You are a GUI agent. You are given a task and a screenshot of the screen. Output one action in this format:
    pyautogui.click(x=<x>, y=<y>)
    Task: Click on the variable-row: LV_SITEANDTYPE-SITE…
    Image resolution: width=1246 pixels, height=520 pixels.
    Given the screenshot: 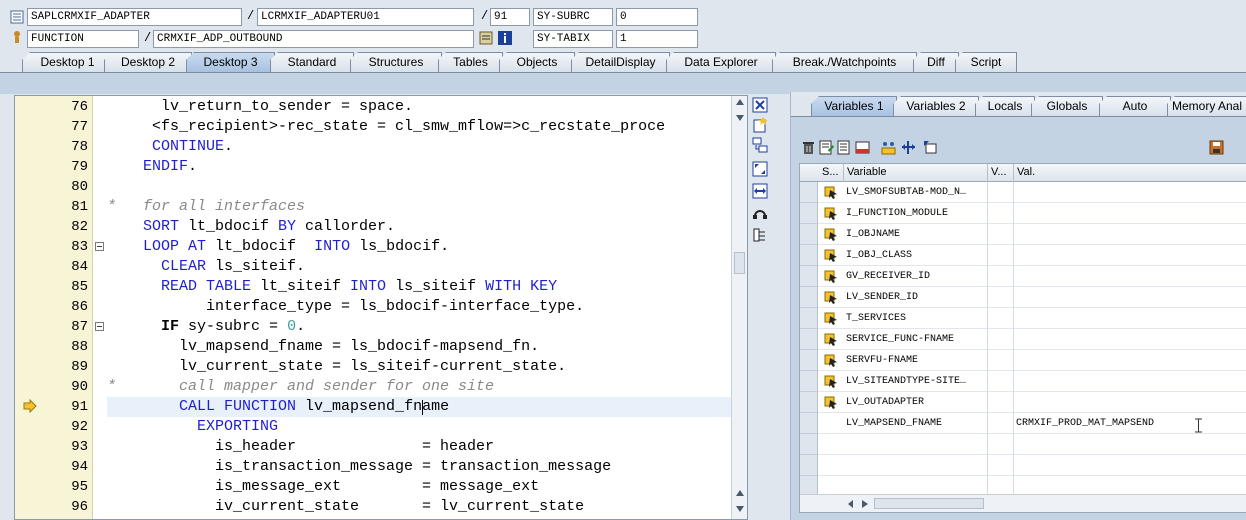 What is the action you would take?
    pyautogui.click(x=1023, y=381)
    